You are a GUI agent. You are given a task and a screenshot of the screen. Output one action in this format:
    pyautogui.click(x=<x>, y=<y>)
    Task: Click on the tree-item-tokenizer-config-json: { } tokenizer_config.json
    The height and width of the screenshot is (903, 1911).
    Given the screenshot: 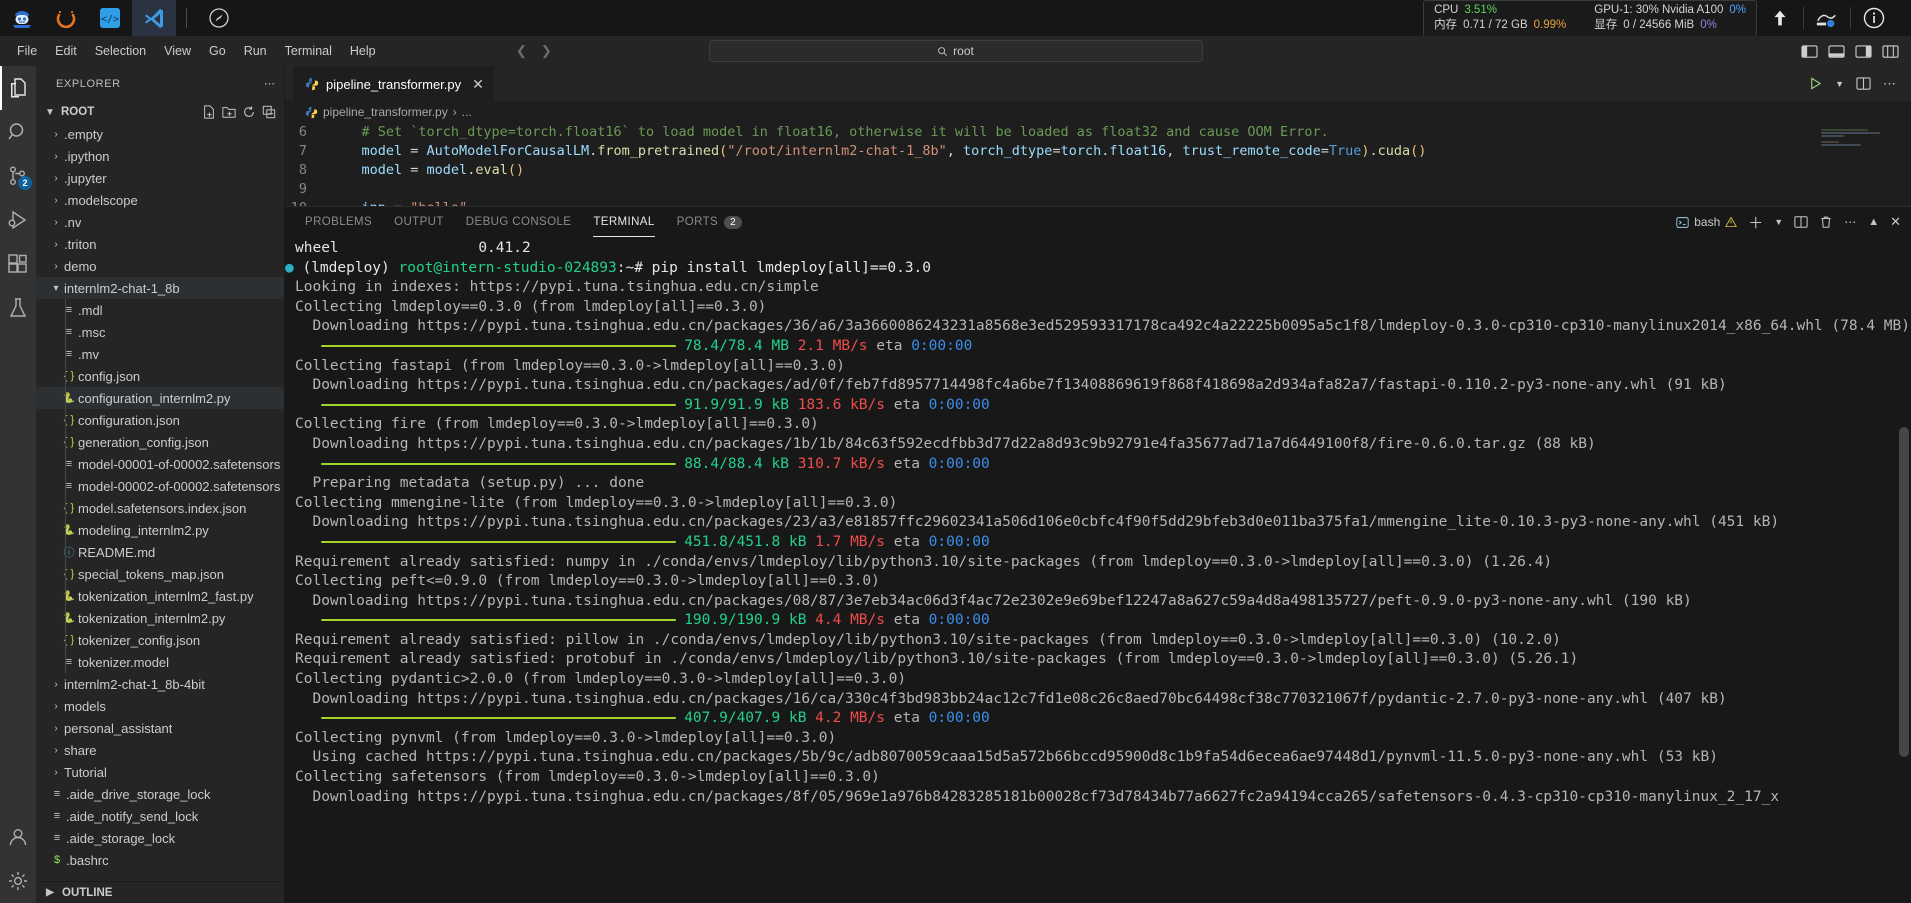 What is the action you would take?
    pyautogui.click(x=160, y=640)
    